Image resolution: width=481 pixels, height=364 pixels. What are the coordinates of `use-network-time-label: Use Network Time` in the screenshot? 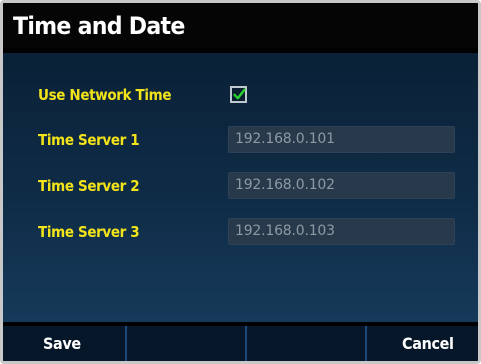 It's located at (105, 95).